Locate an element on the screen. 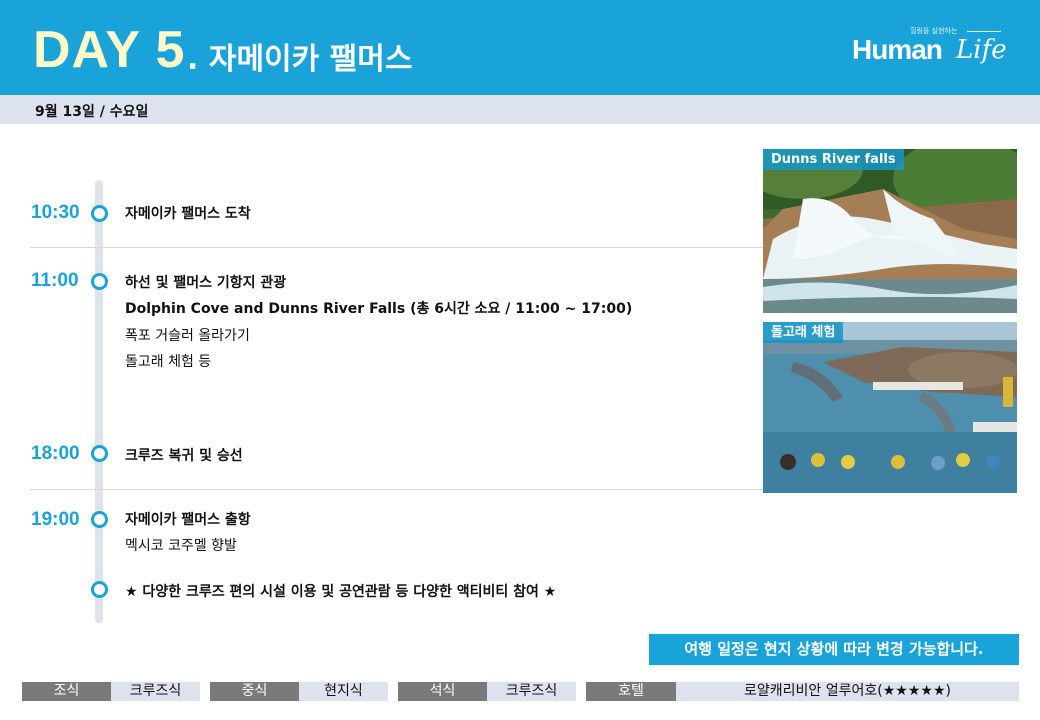 Image resolution: width=1040 pixels, height=720 pixels. brand-script: Life is located at coordinates (981, 50).